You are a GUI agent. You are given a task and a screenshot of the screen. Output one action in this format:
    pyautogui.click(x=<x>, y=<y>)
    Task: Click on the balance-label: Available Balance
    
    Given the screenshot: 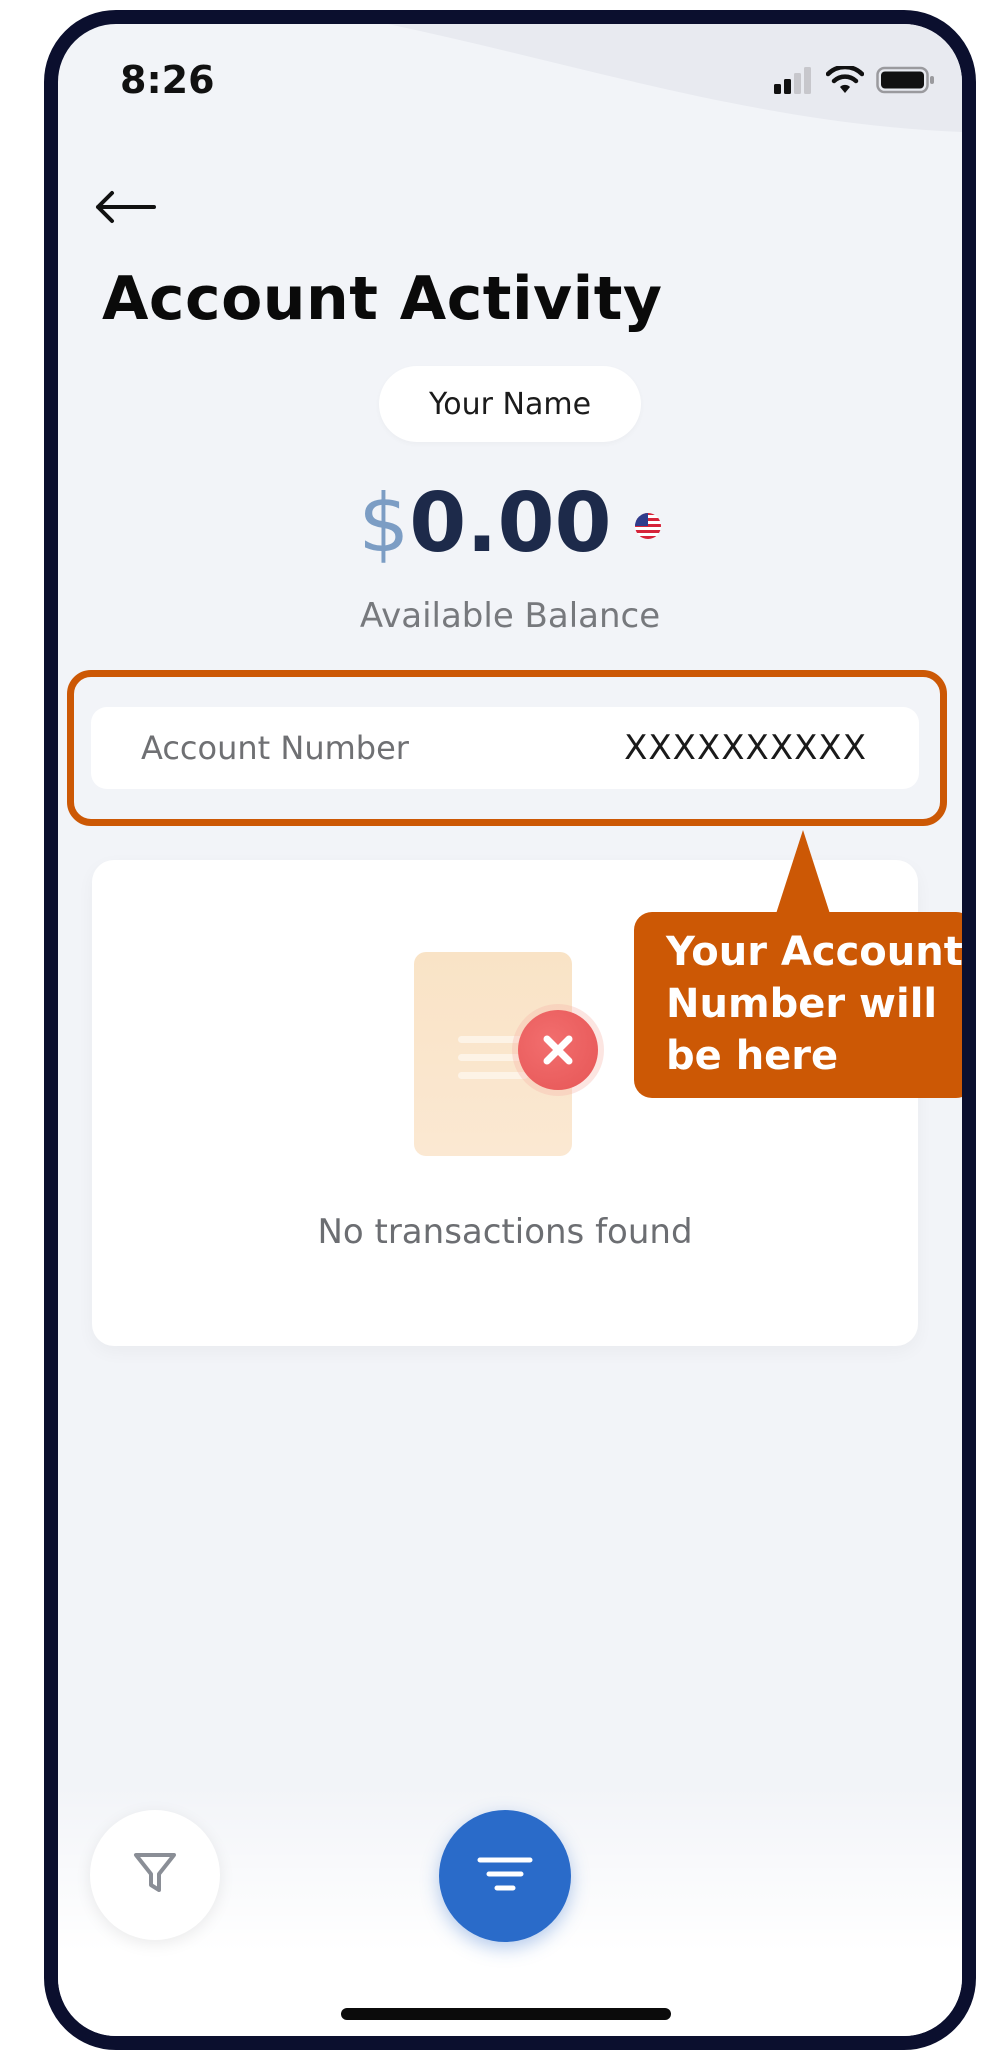 What is the action you would take?
    pyautogui.click(x=510, y=616)
    